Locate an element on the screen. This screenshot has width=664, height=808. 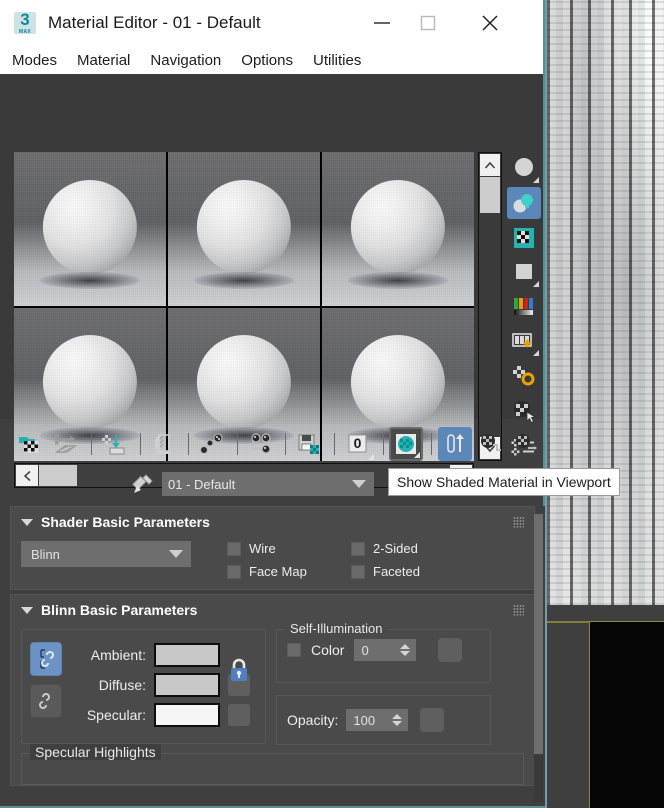
show-shaded-material-in-viewport-icon is located at coordinates (406, 444).